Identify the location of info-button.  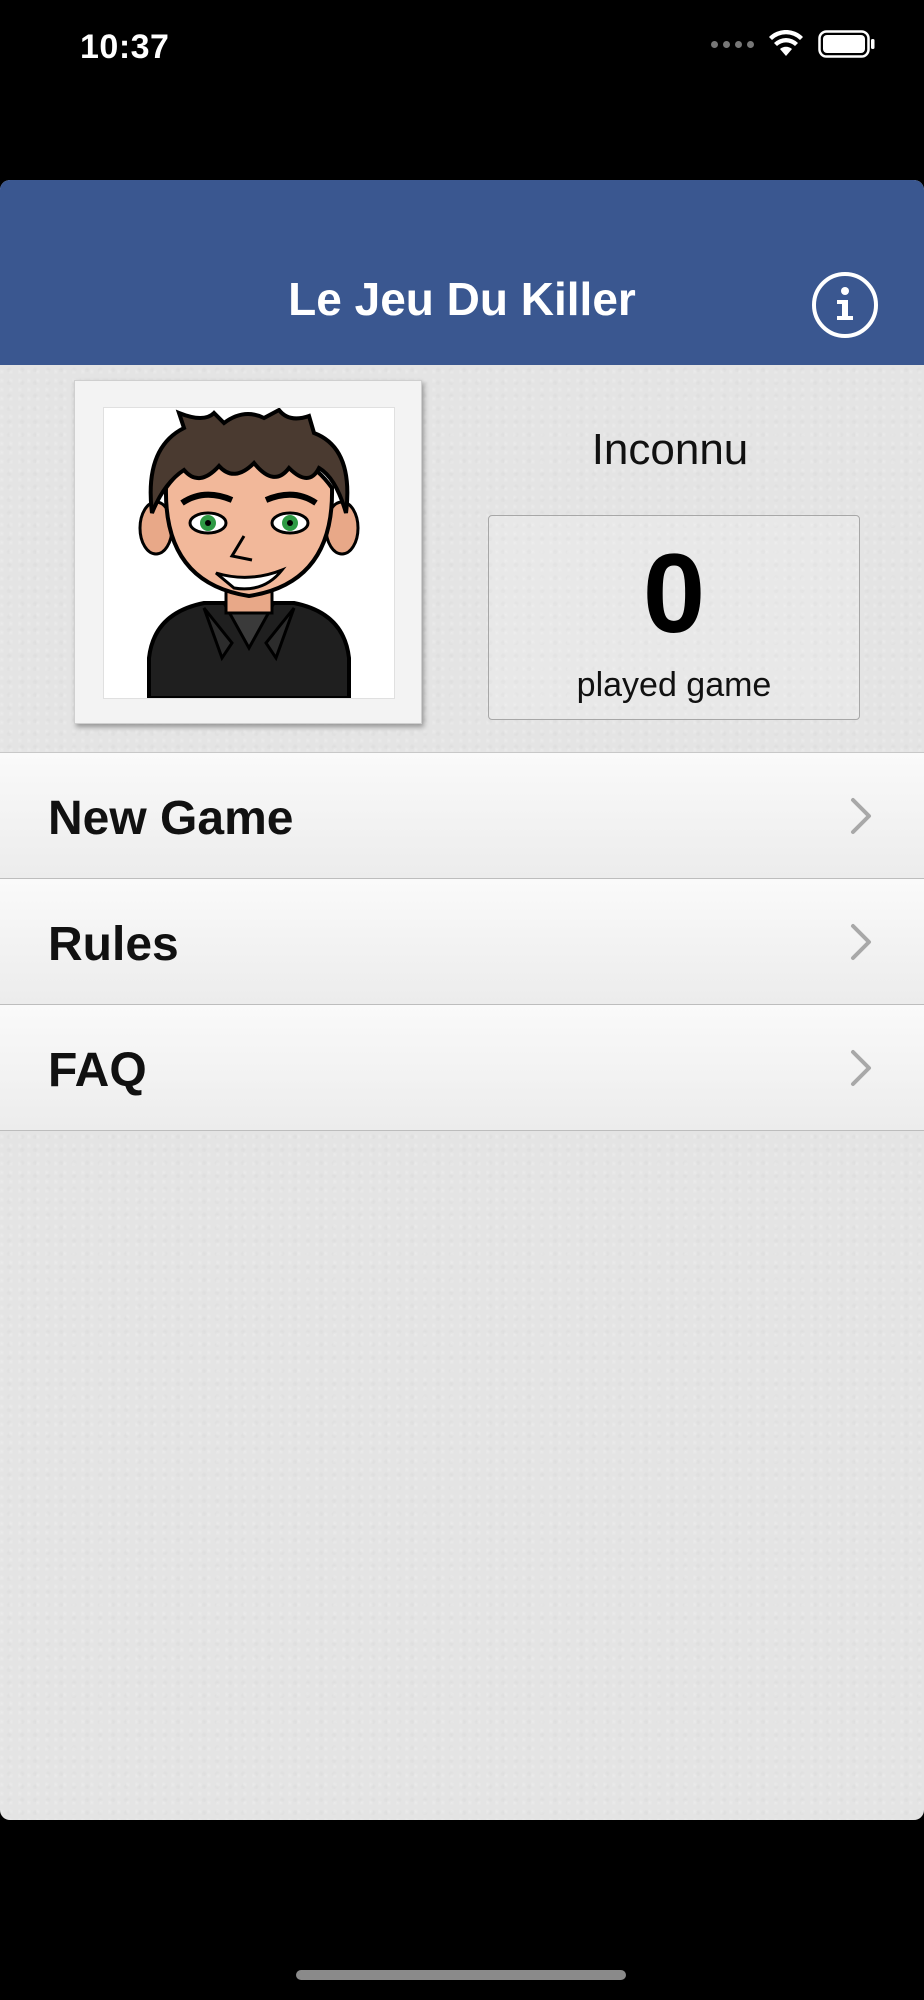
(845, 305).